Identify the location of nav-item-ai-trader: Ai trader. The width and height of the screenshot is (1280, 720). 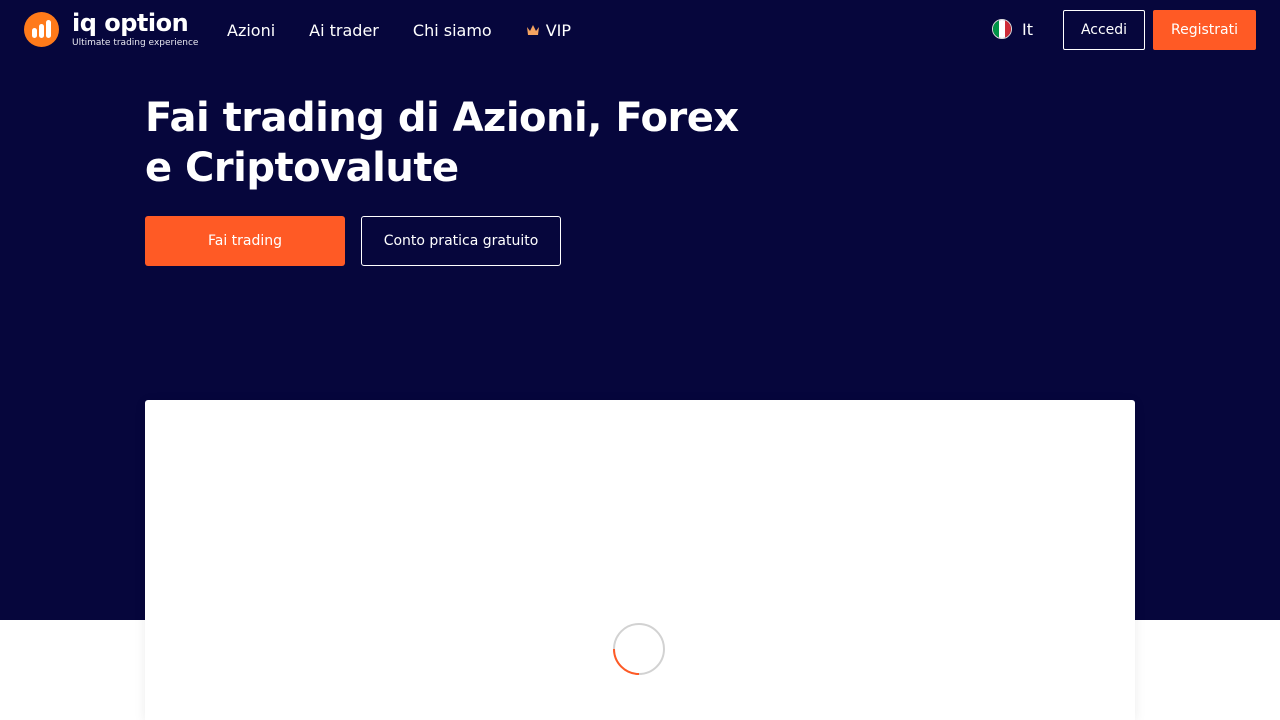
(344, 30).